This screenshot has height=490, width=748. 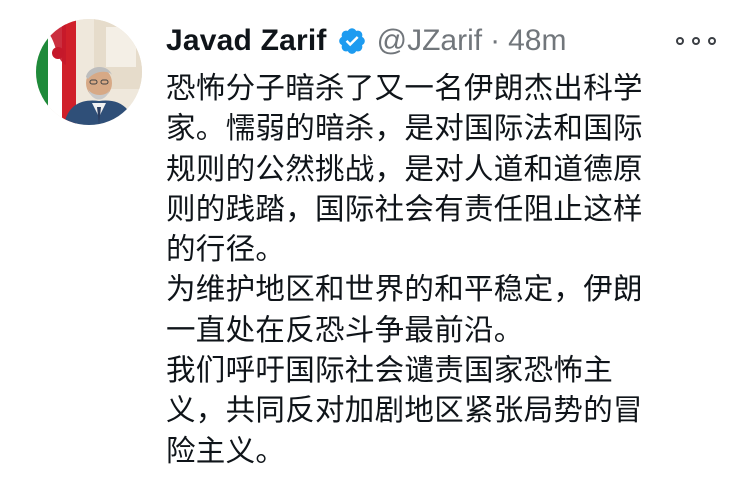 What do you see at coordinates (404, 88) in the screenshot?
I see `tweet-text-line: 恐怖分子暗杀了又一名伊朗杰出科学` at bounding box center [404, 88].